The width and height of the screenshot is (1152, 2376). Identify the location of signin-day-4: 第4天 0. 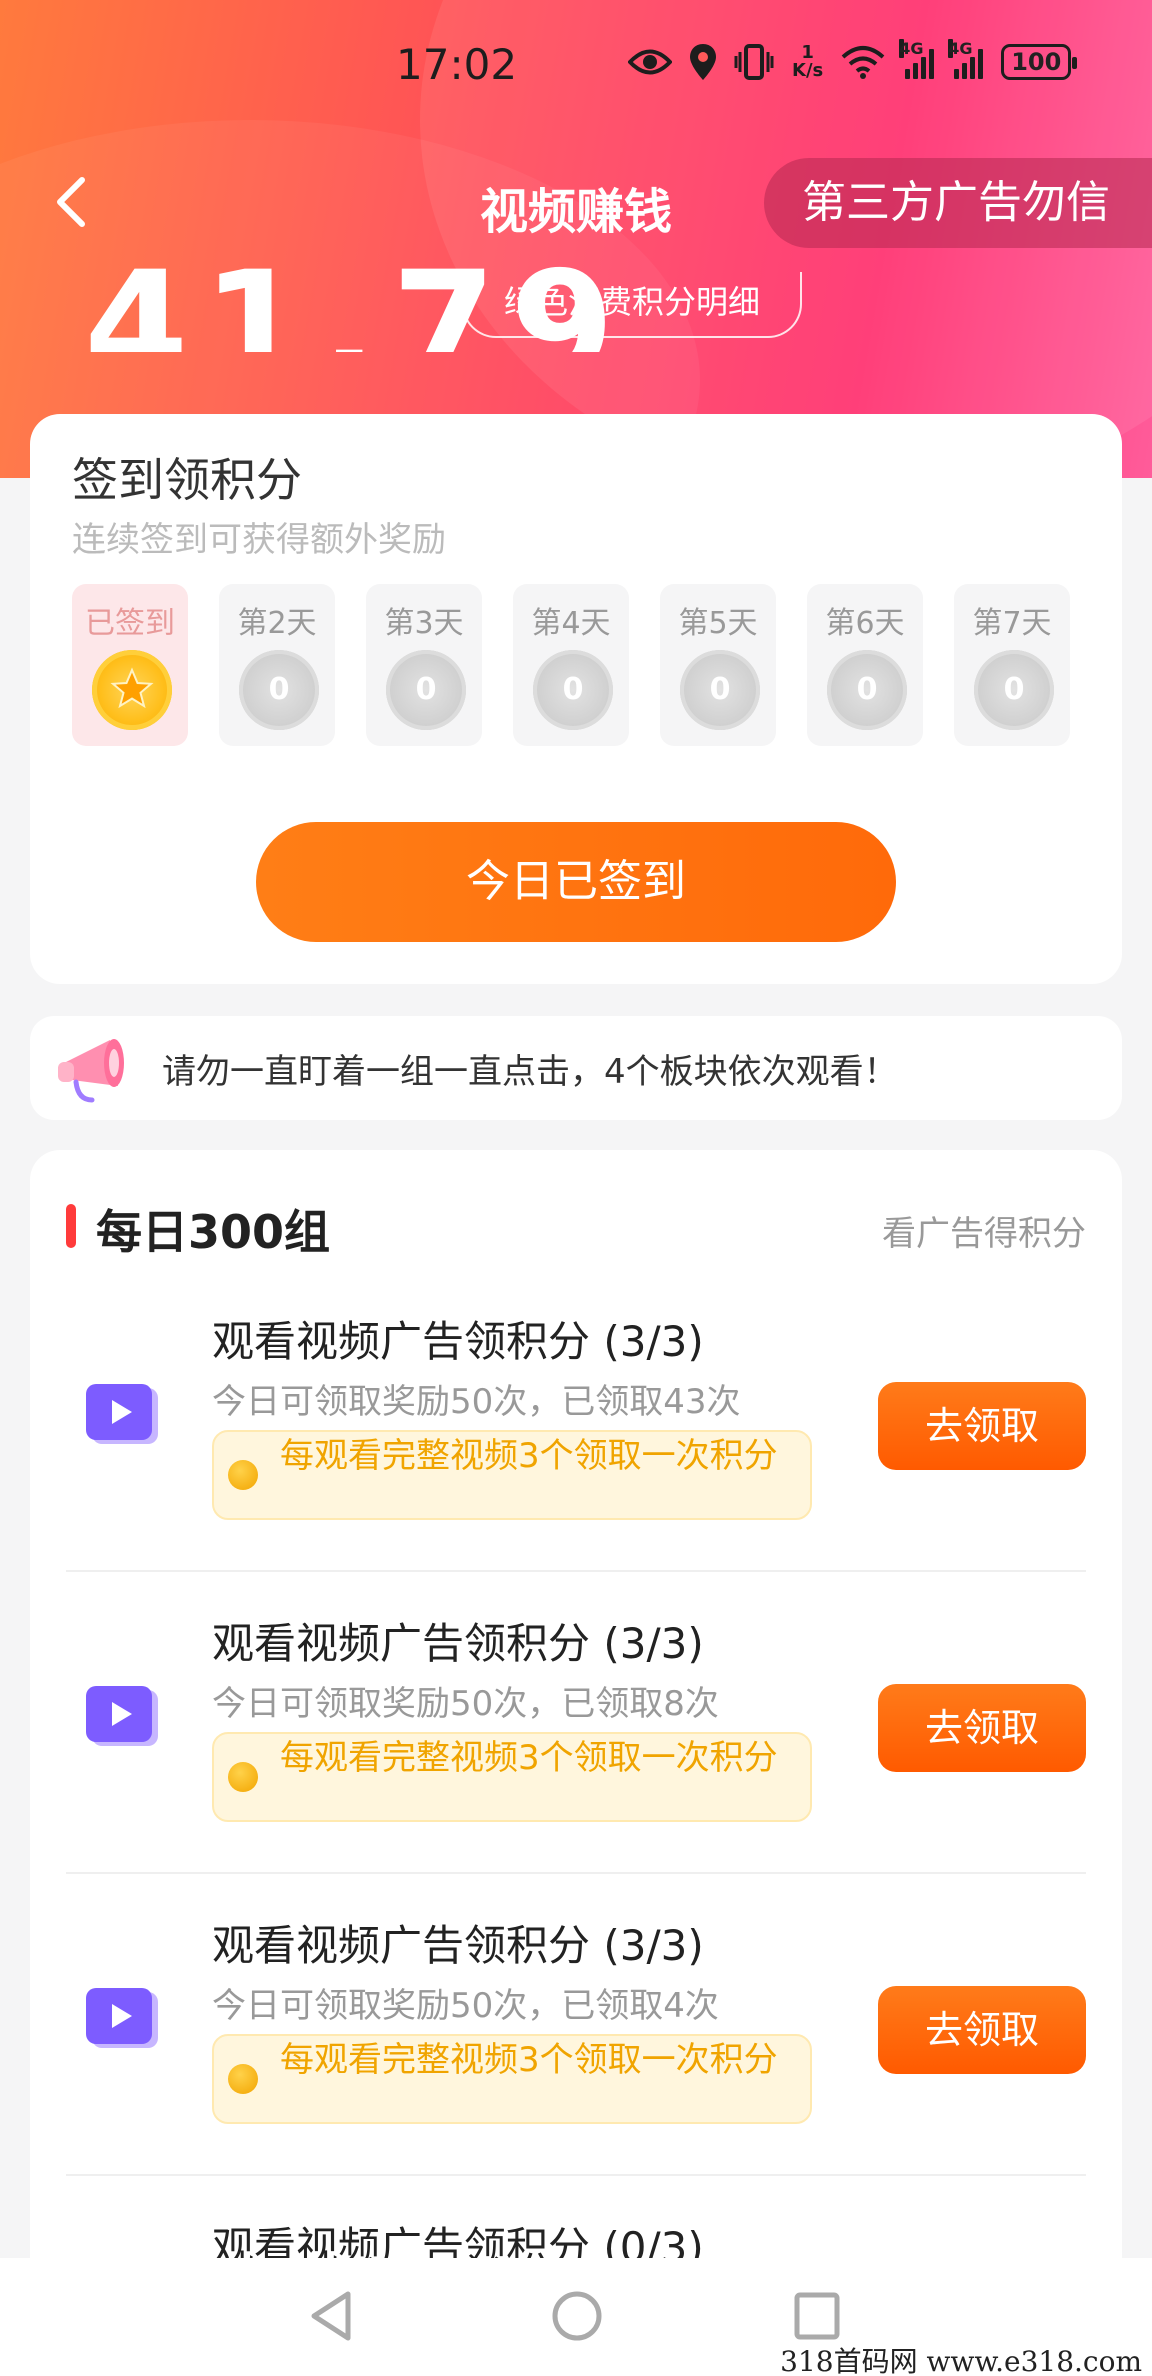
(571, 665).